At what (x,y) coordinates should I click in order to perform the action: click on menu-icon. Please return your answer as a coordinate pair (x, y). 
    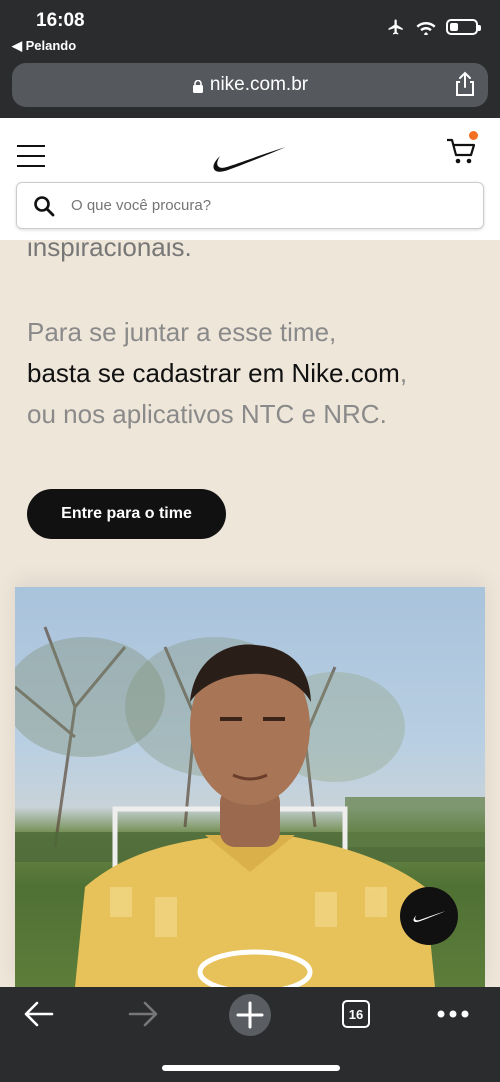
    Looking at the image, I should click on (31, 156).